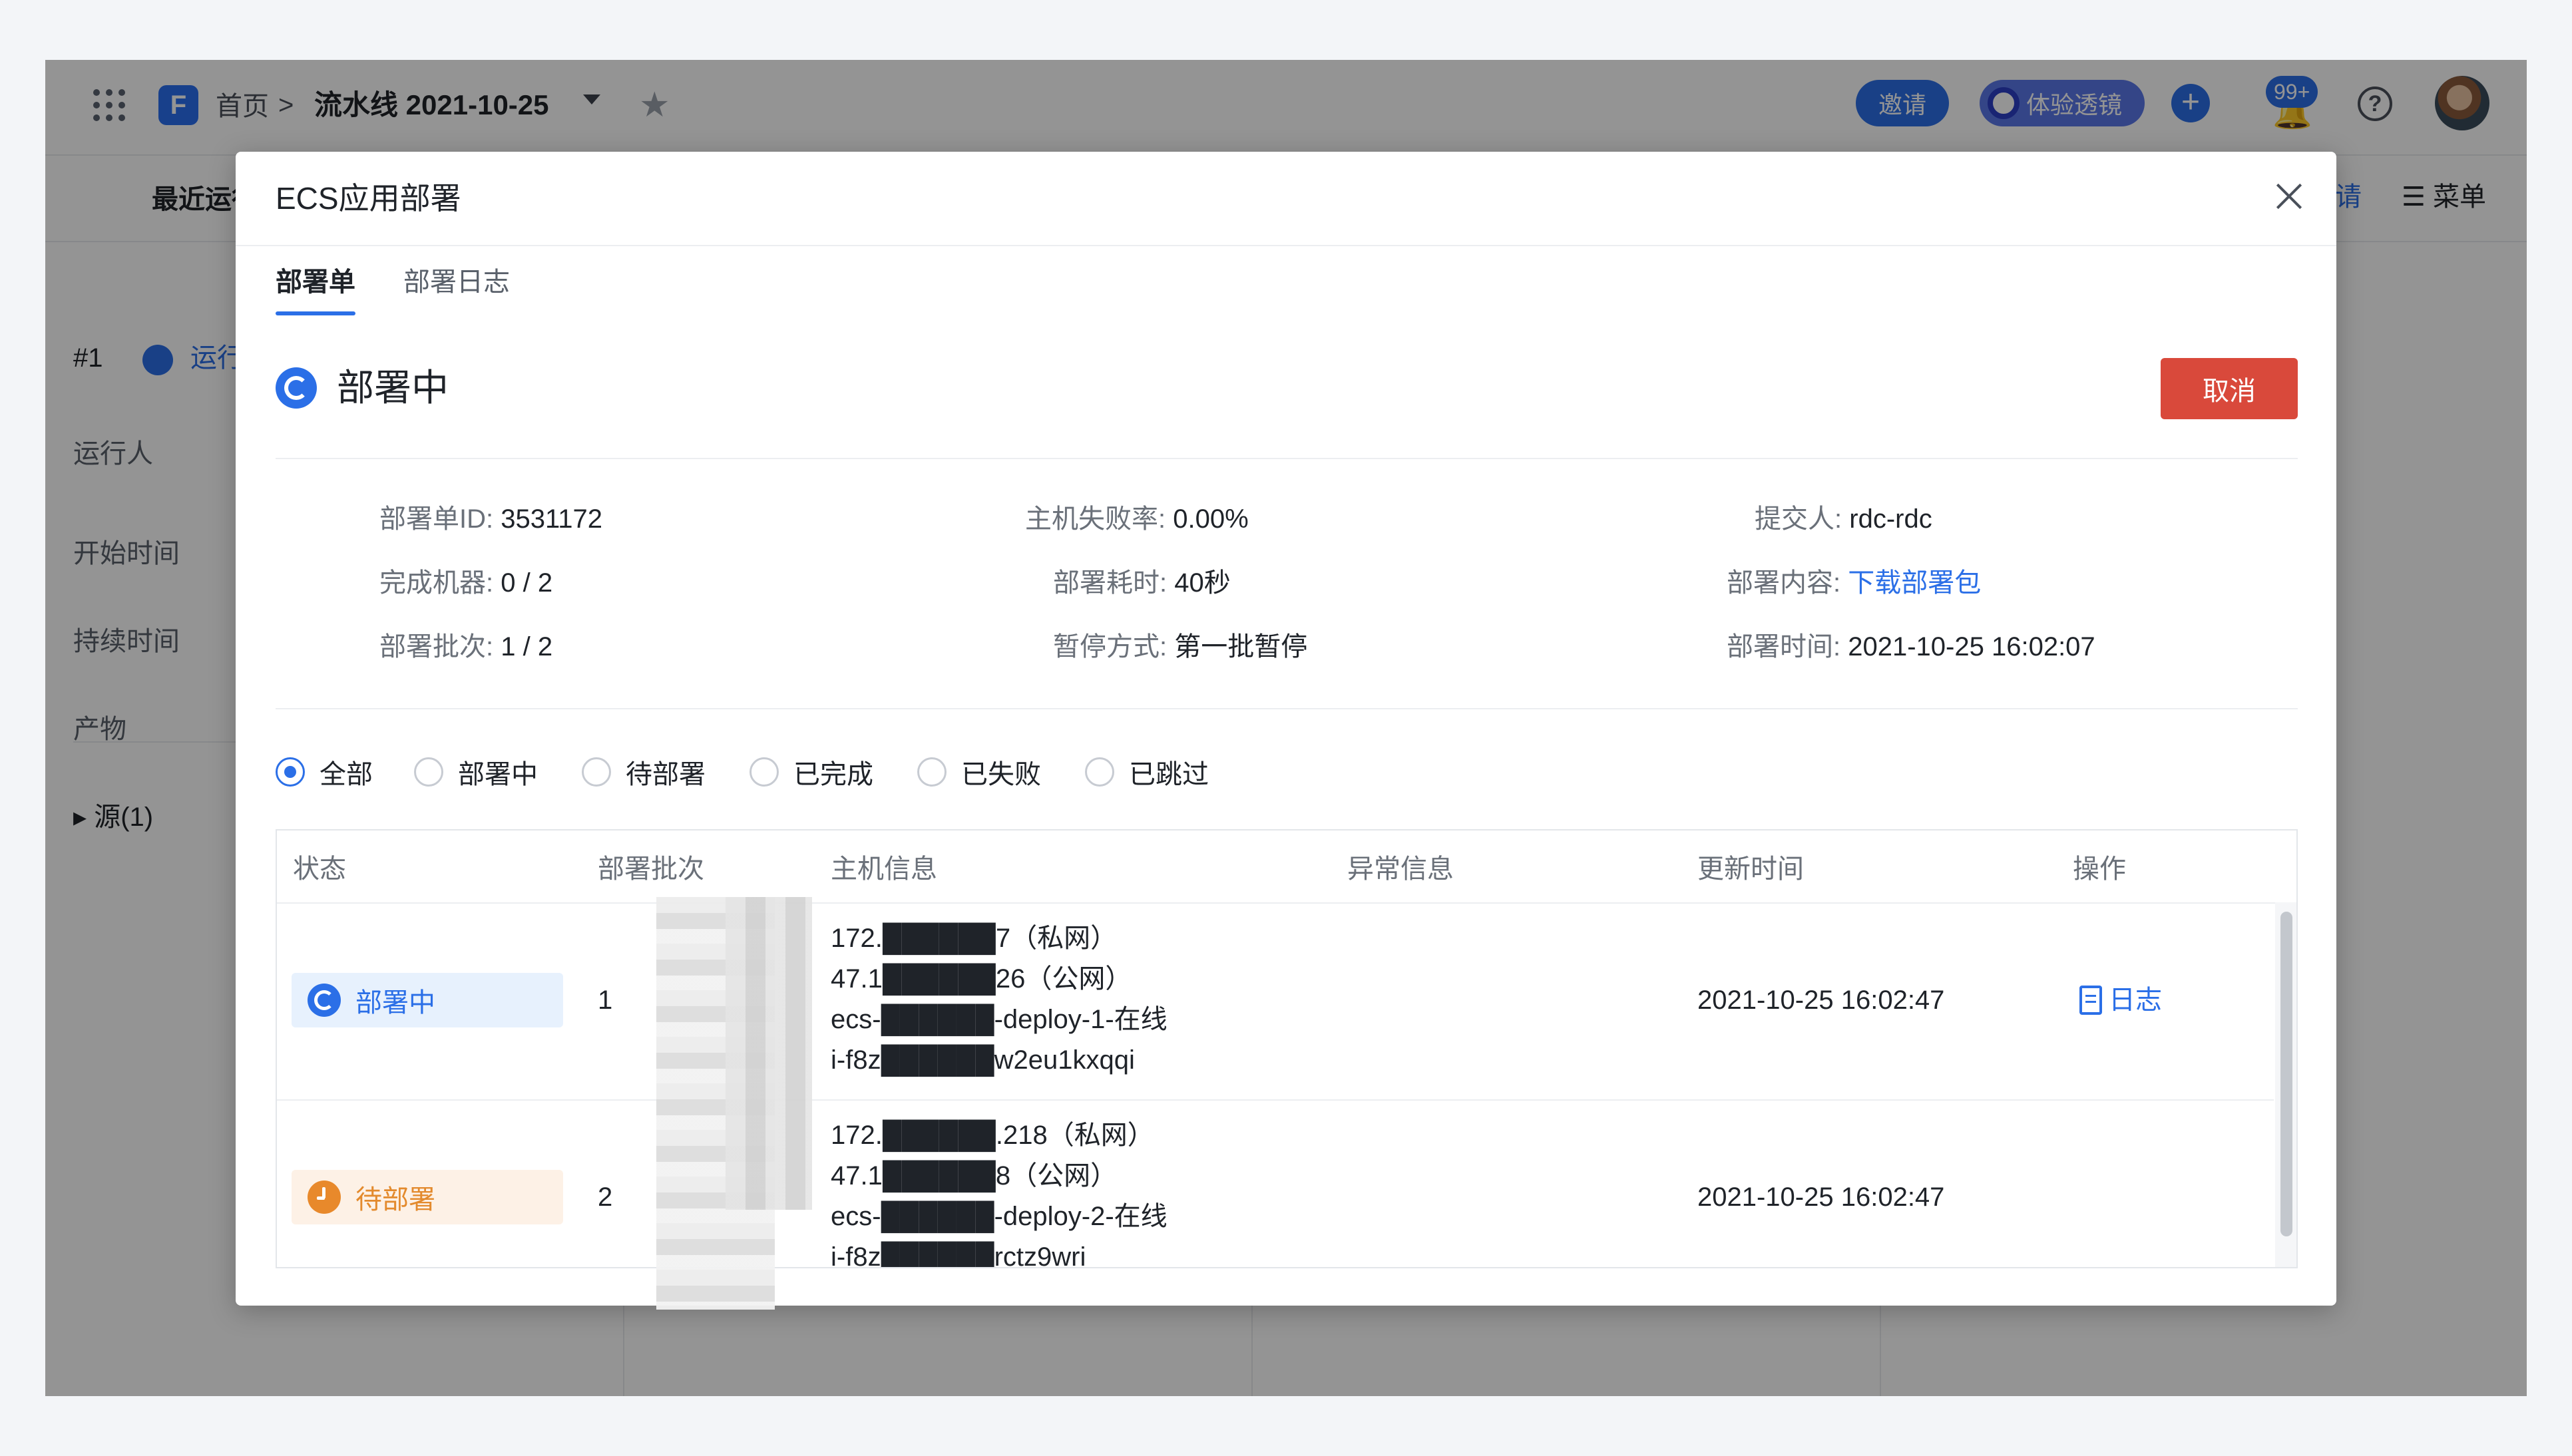  I want to click on deploy-id-field: 部署单ID: 3531172, so click(491, 519).